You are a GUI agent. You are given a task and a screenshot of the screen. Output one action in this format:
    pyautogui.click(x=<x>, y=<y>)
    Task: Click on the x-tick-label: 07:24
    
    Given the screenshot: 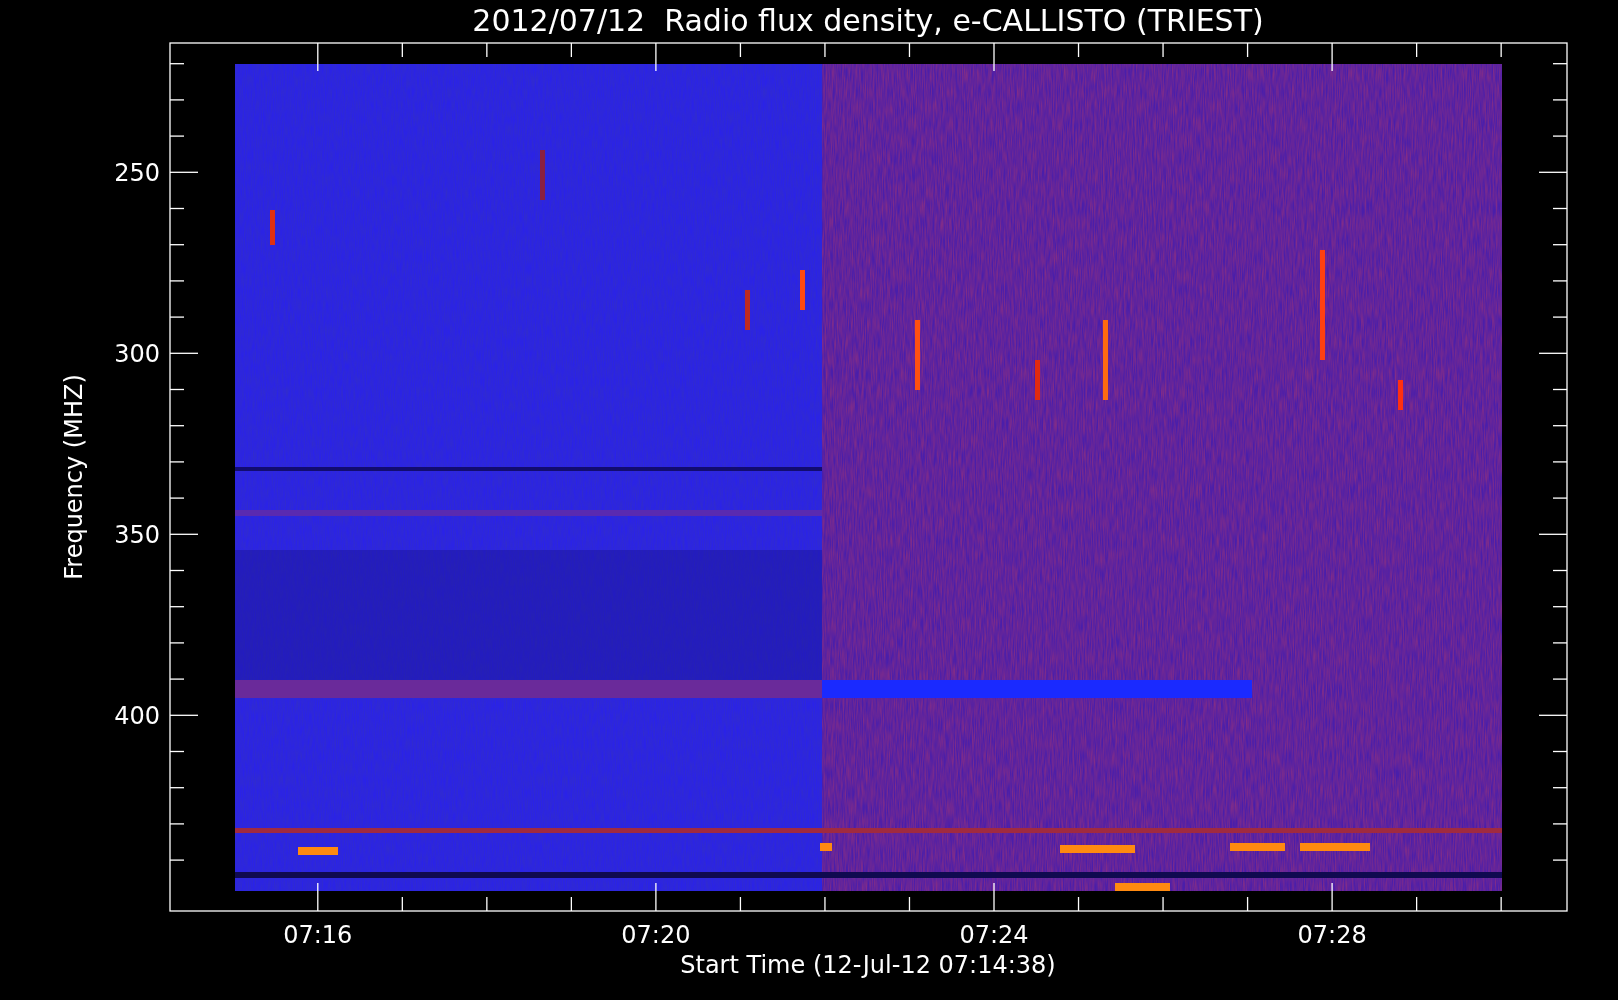 What is the action you would take?
    pyautogui.click(x=994, y=935)
    